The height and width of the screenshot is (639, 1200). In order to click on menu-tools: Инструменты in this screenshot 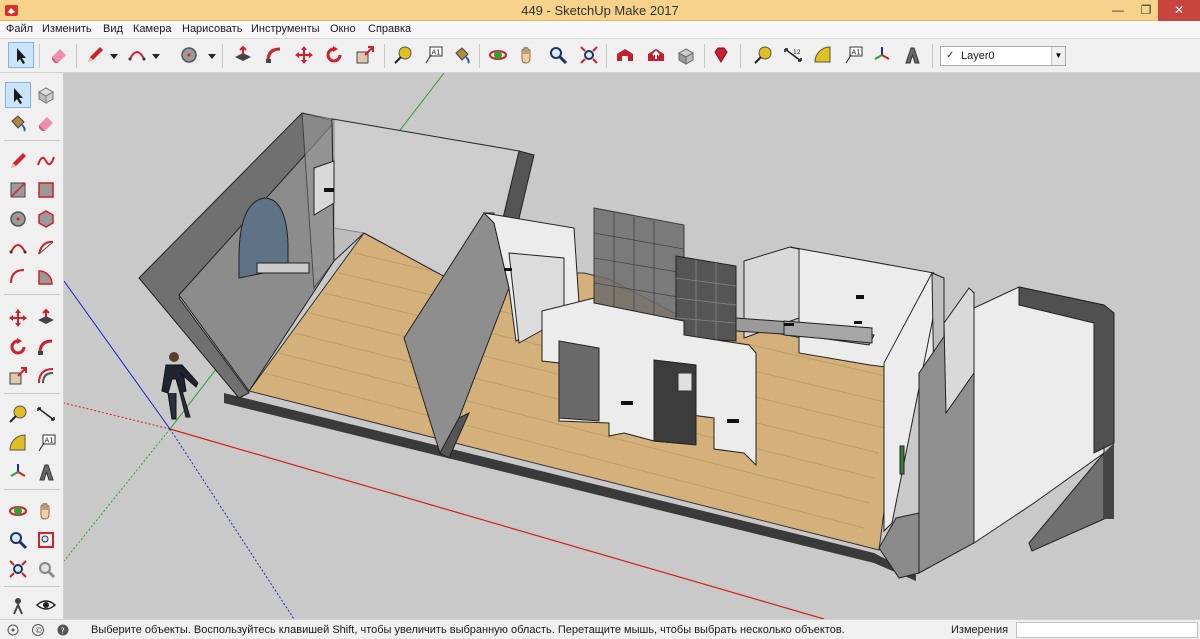, I will do `click(285, 29)`.